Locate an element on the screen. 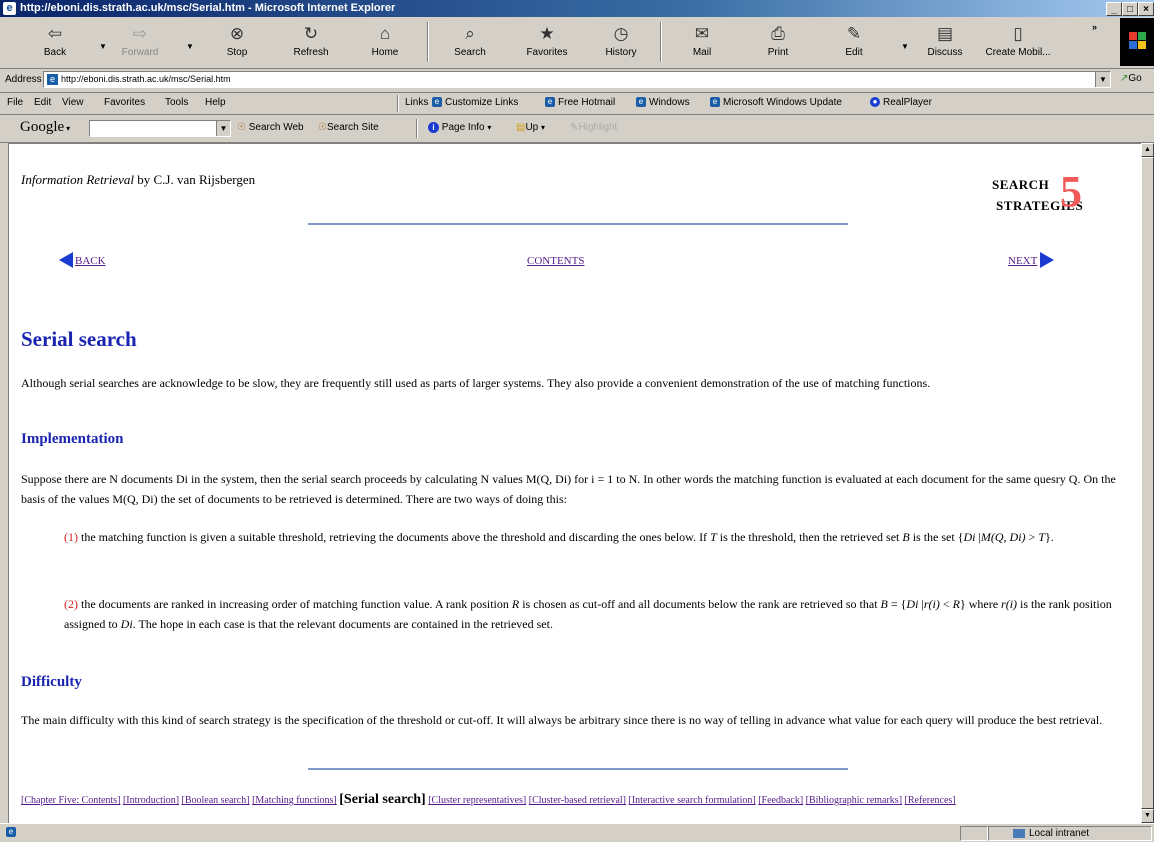 The width and height of the screenshot is (1154, 842). status-bar: e Local intranet is located at coordinates (577, 832).